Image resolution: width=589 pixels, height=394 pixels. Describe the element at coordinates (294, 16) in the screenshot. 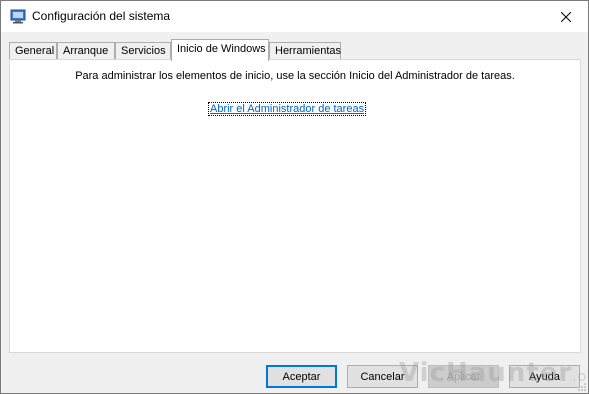

I see `title-bar: Configuración del sistema` at that location.